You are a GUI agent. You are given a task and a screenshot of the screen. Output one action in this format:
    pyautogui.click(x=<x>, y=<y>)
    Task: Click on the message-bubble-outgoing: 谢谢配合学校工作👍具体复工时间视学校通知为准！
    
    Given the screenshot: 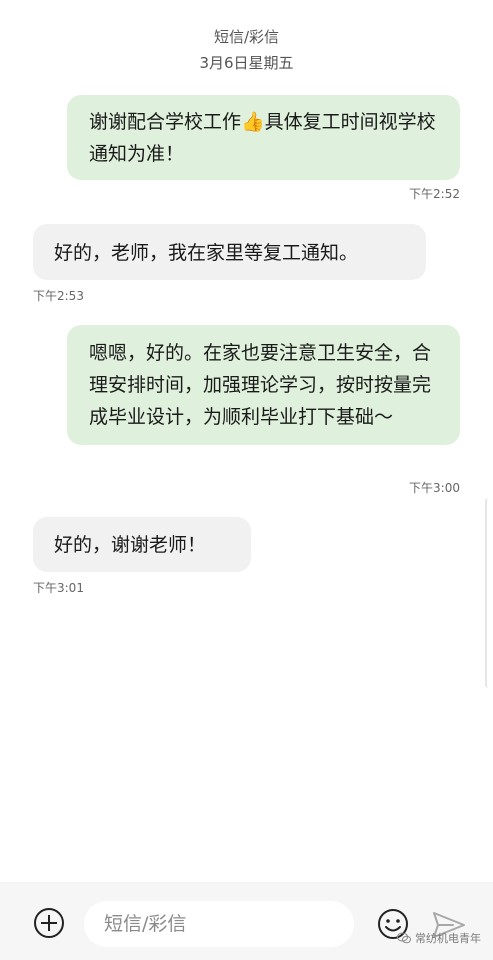 What is the action you would take?
    pyautogui.click(x=263, y=137)
    